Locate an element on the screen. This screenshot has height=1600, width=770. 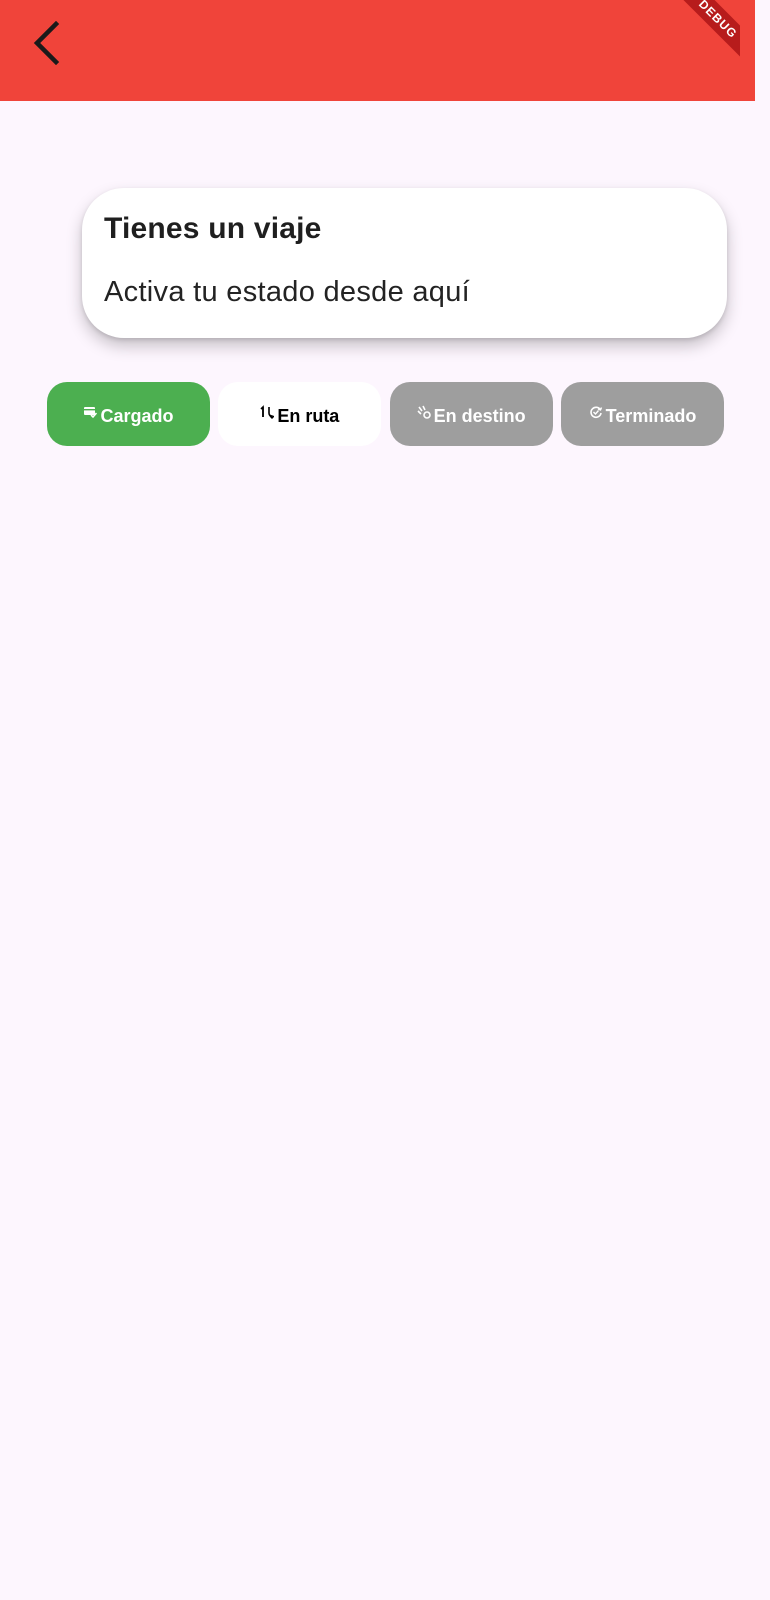
trip-card-subtitle: Activa tu estado desde aquí is located at coordinates (287, 292).